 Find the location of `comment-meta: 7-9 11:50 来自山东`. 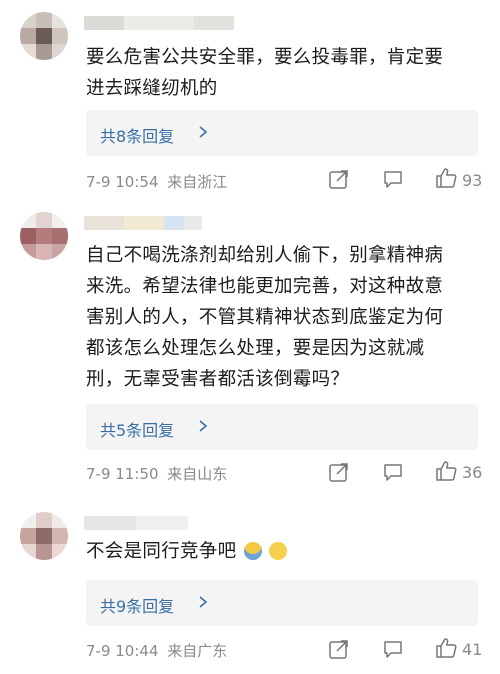

comment-meta: 7-9 11:50 来自山东 is located at coordinates (156, 473).